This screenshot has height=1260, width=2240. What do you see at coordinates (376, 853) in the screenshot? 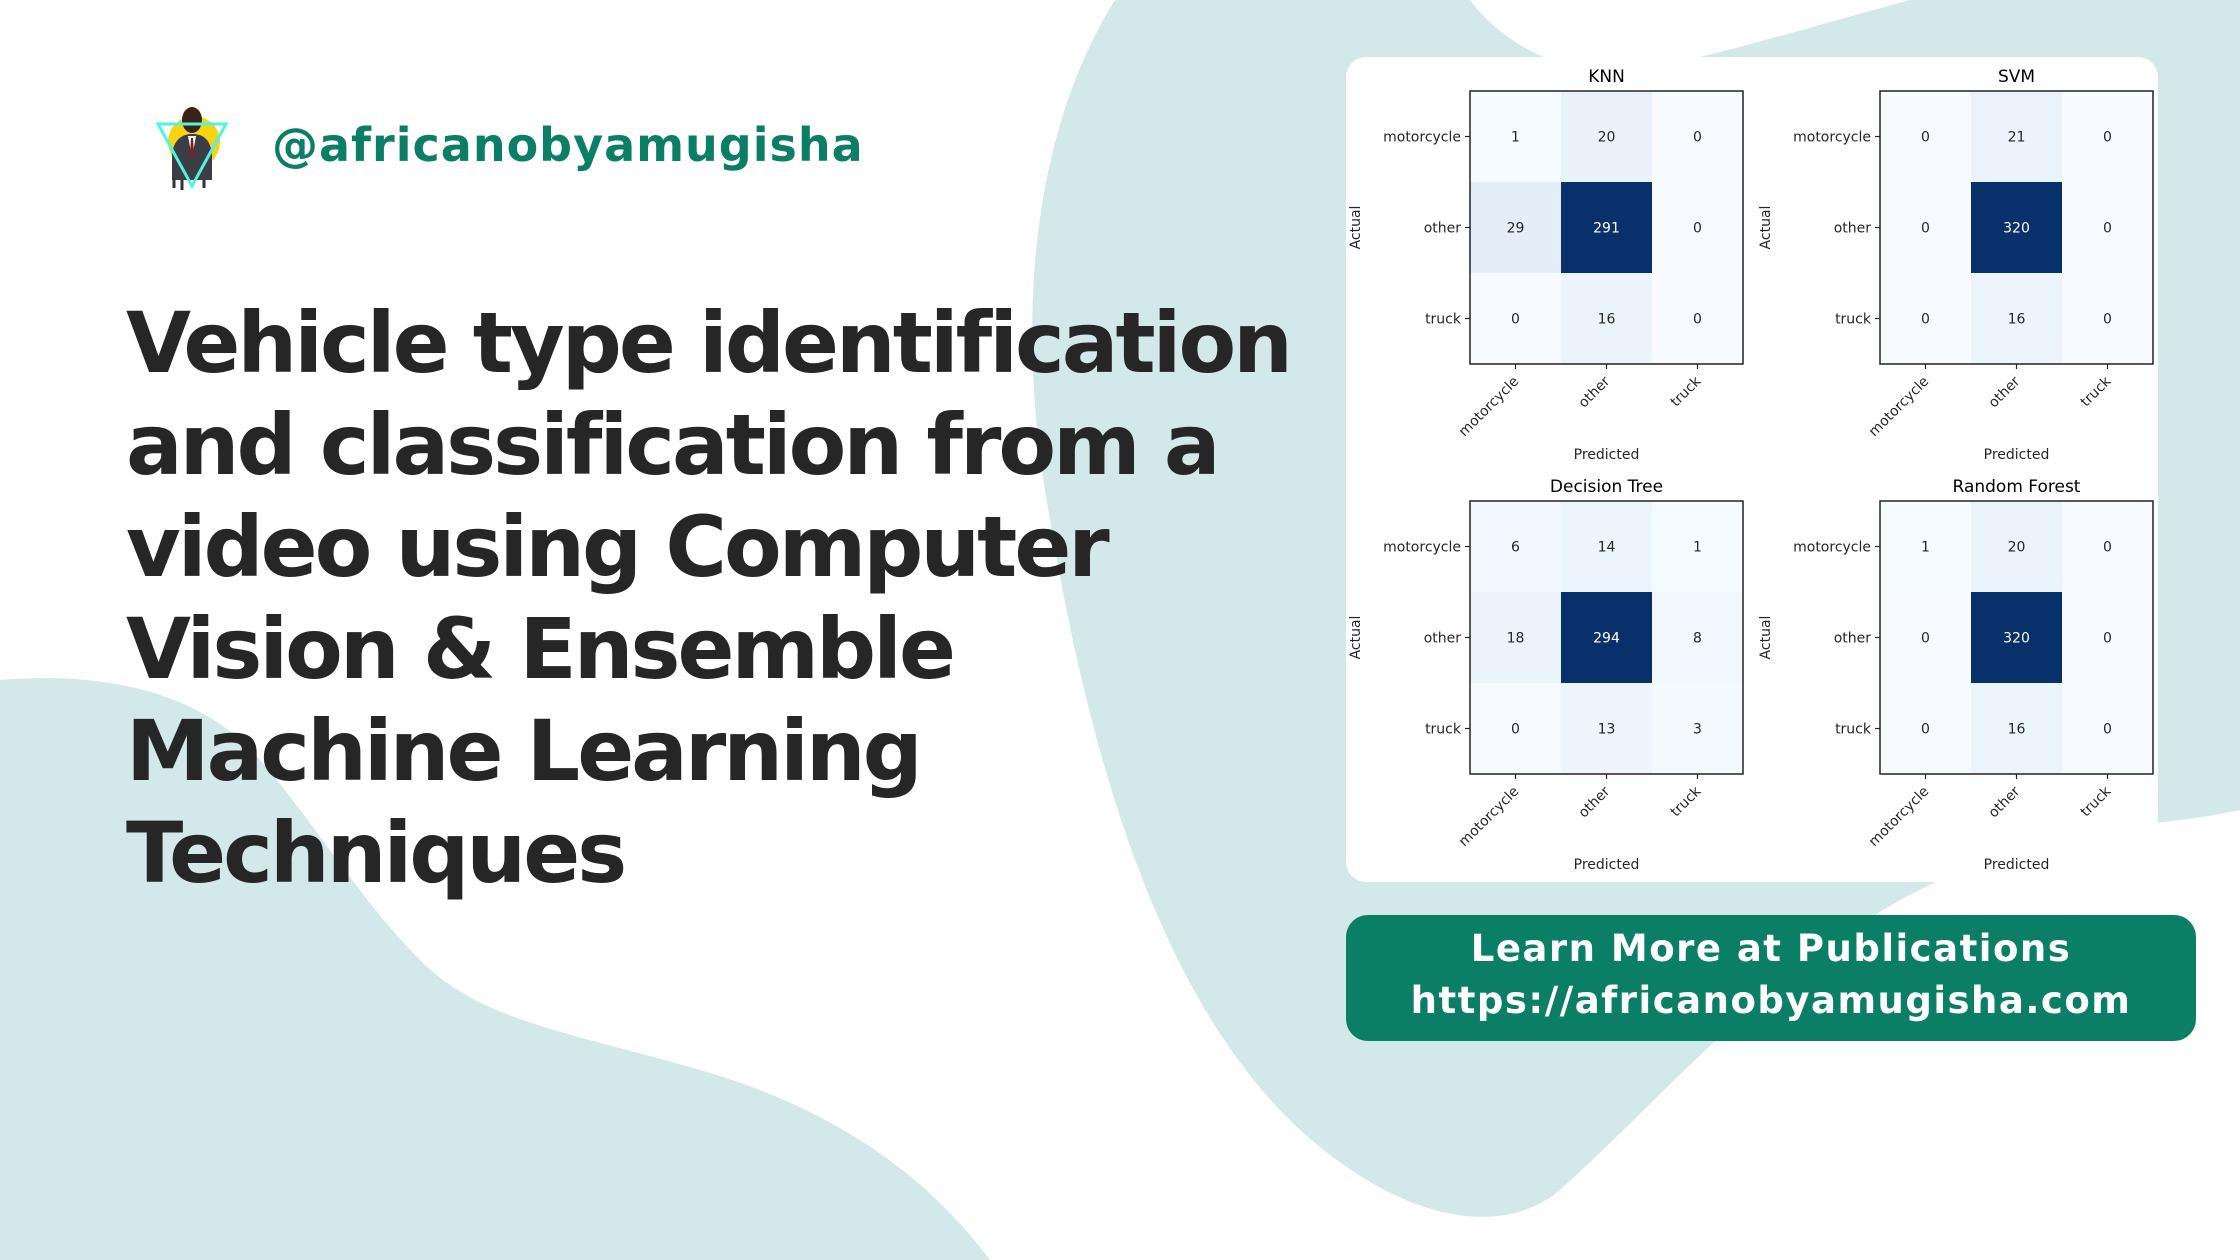
I see `title-line: Techniques` at bounding box center [376, 853].